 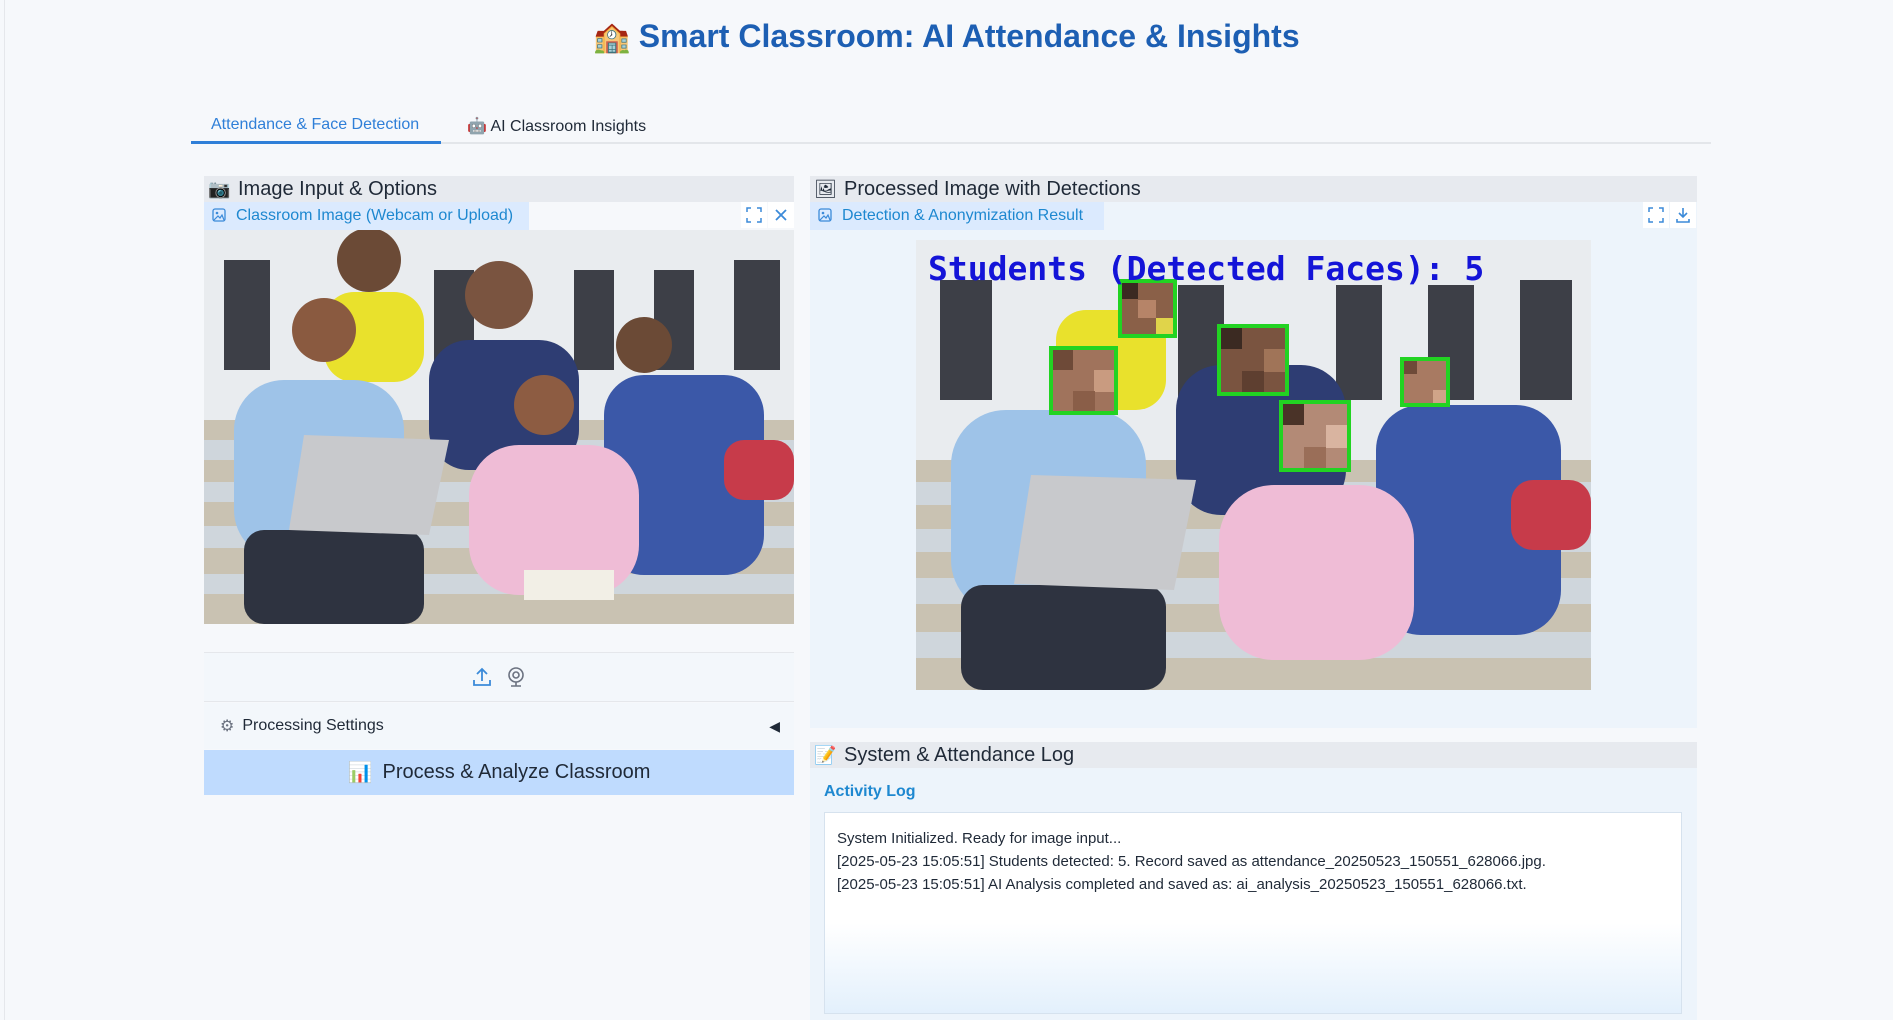 What do you see at coordinates (1253, 189) in the screenshot?
I see `output-panel-header: 🖼 Processed Image with Detections` at bounding box center [1253, 189].